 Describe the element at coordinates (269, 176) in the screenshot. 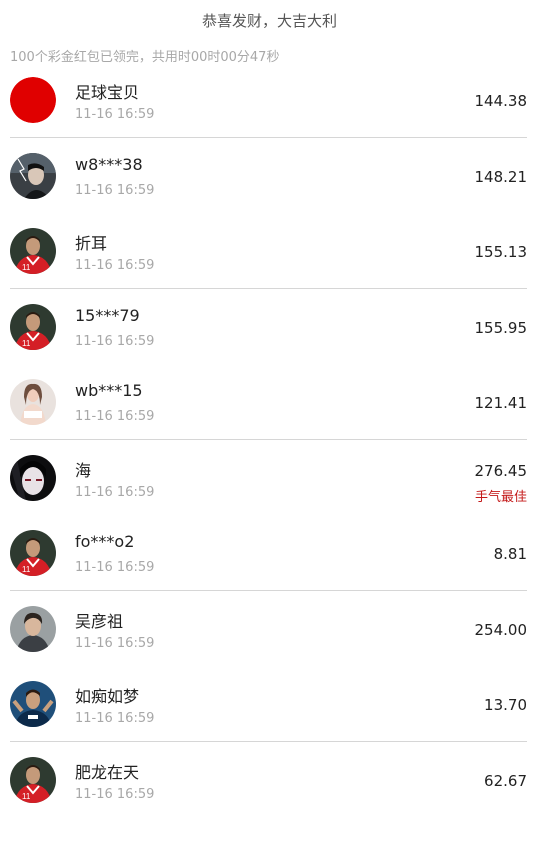

I see `list-item: w8***38 11-16 16:59 148.21` at that location.